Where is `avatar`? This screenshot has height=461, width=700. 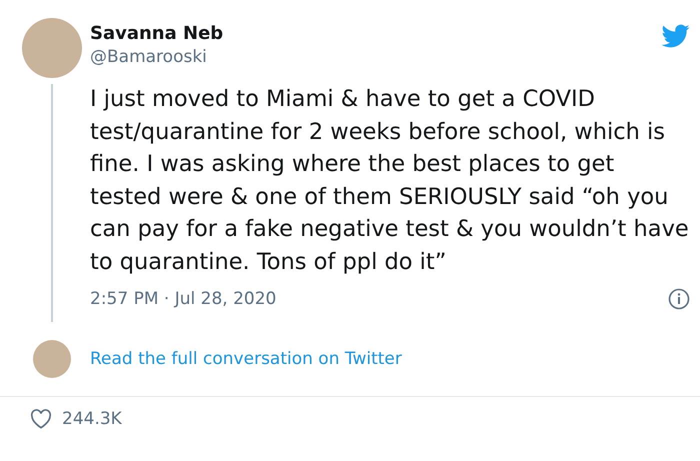
avatar is located at coordinates (52, 359).